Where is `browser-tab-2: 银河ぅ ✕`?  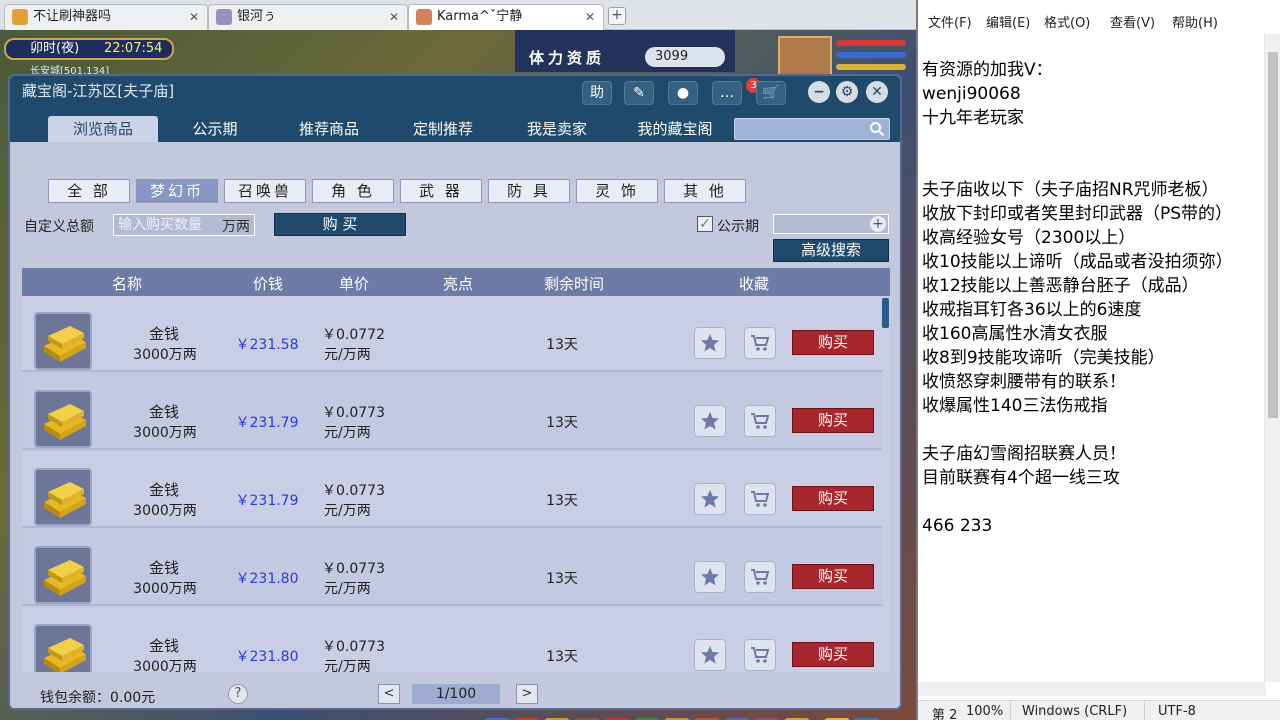
browser-tab-2: 银河ぅ ✕ is located at coordinates (308, 17).